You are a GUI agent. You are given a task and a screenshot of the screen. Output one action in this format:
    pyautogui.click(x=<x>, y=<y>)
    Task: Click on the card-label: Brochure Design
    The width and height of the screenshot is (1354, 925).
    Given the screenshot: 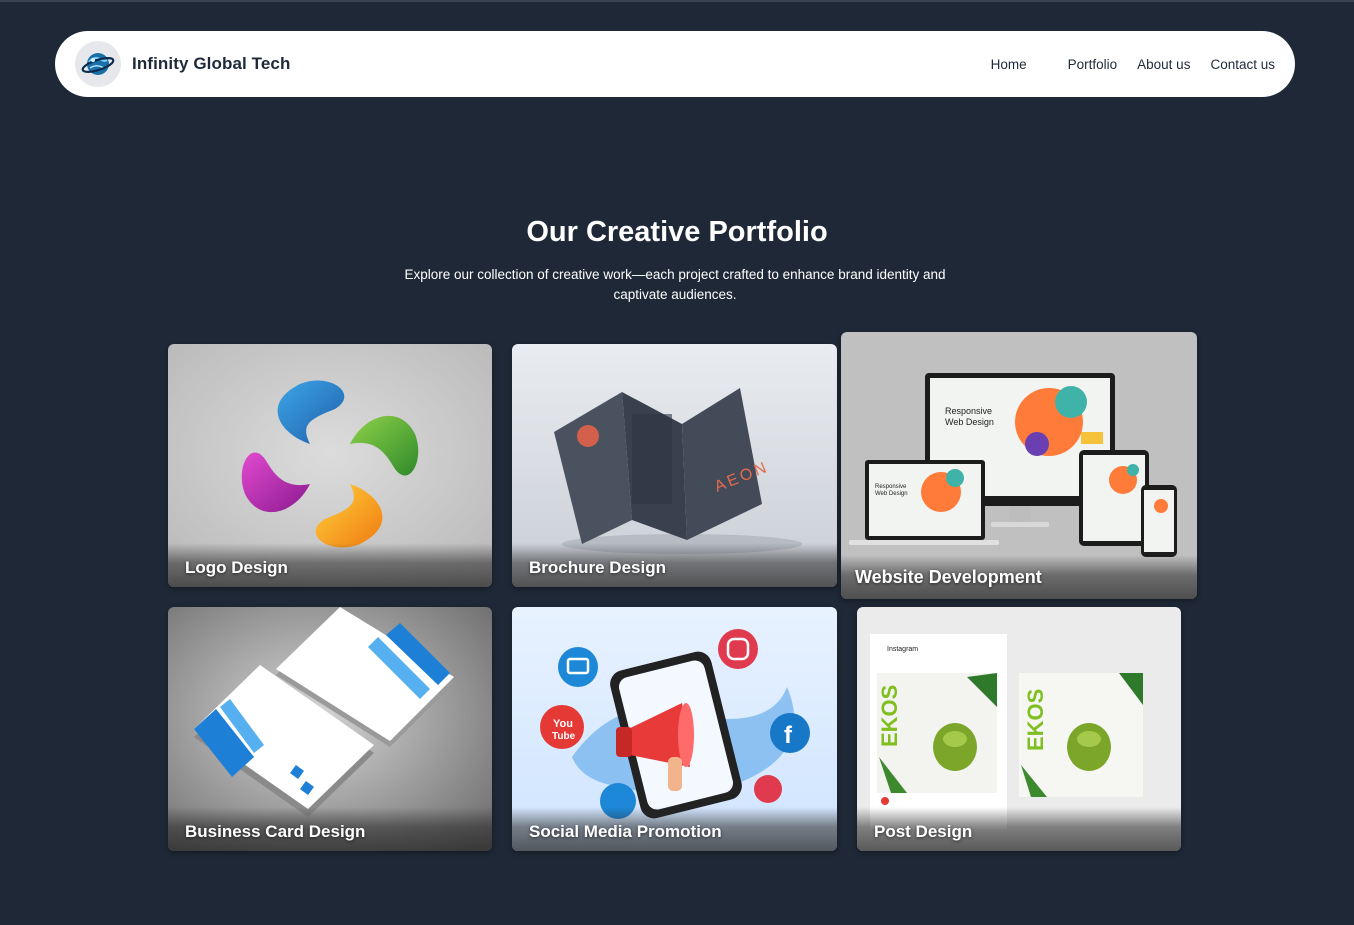 What is the action you would take?
    pyautogui.click(x=597, y=567)
    